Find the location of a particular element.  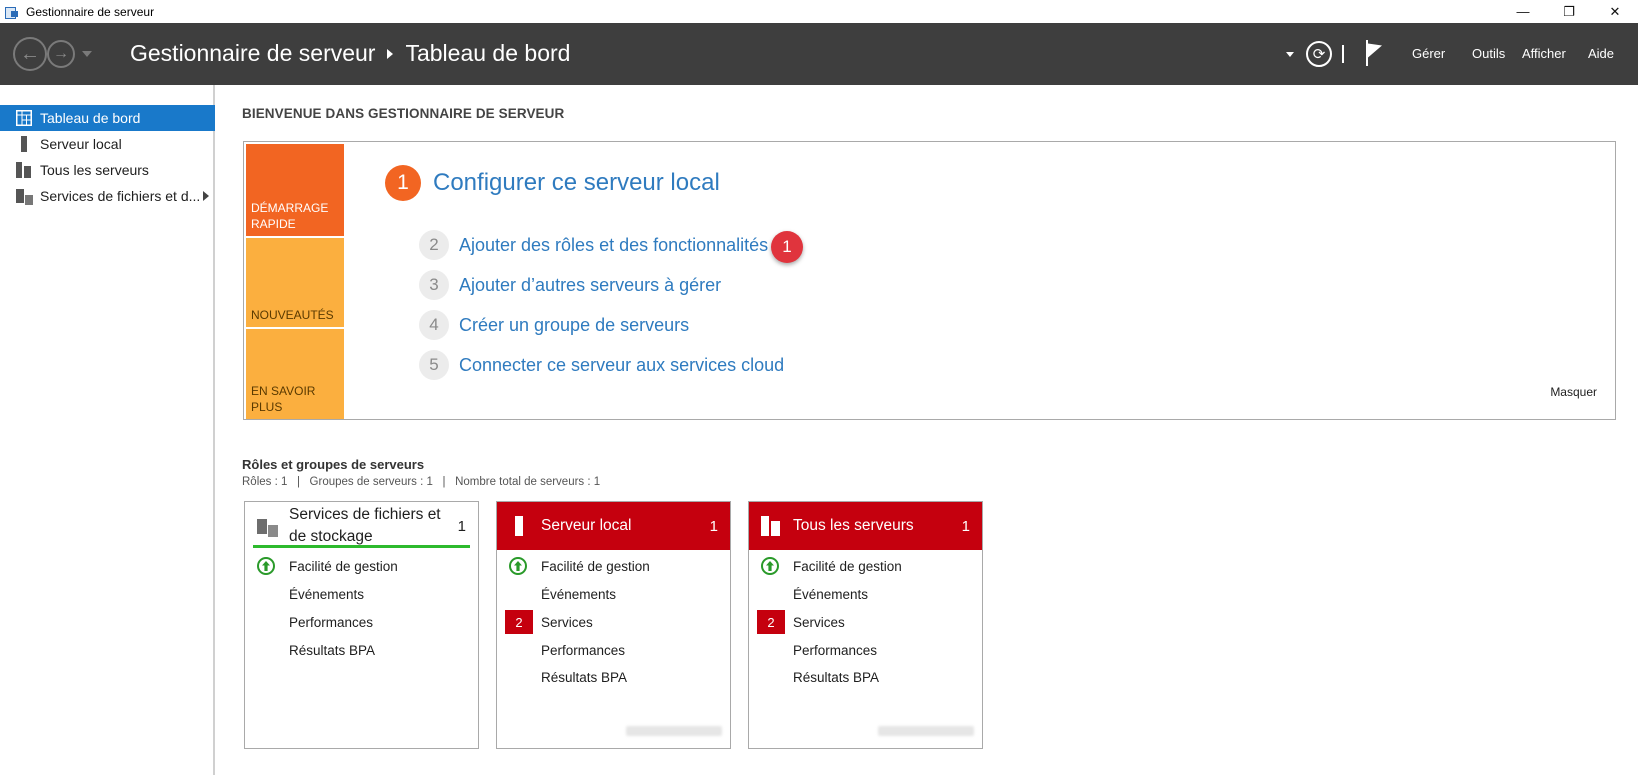

step-number: 1 is located at coordinates (403, 183).